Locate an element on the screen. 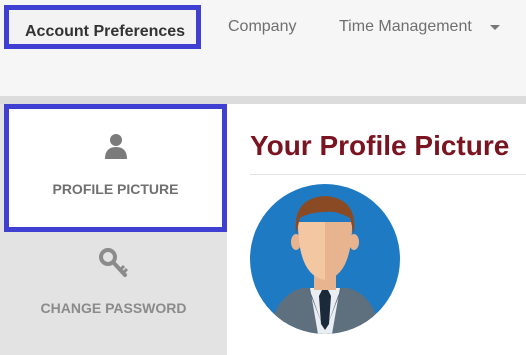  chevron-down-icon is located at coordinates (495, 27).